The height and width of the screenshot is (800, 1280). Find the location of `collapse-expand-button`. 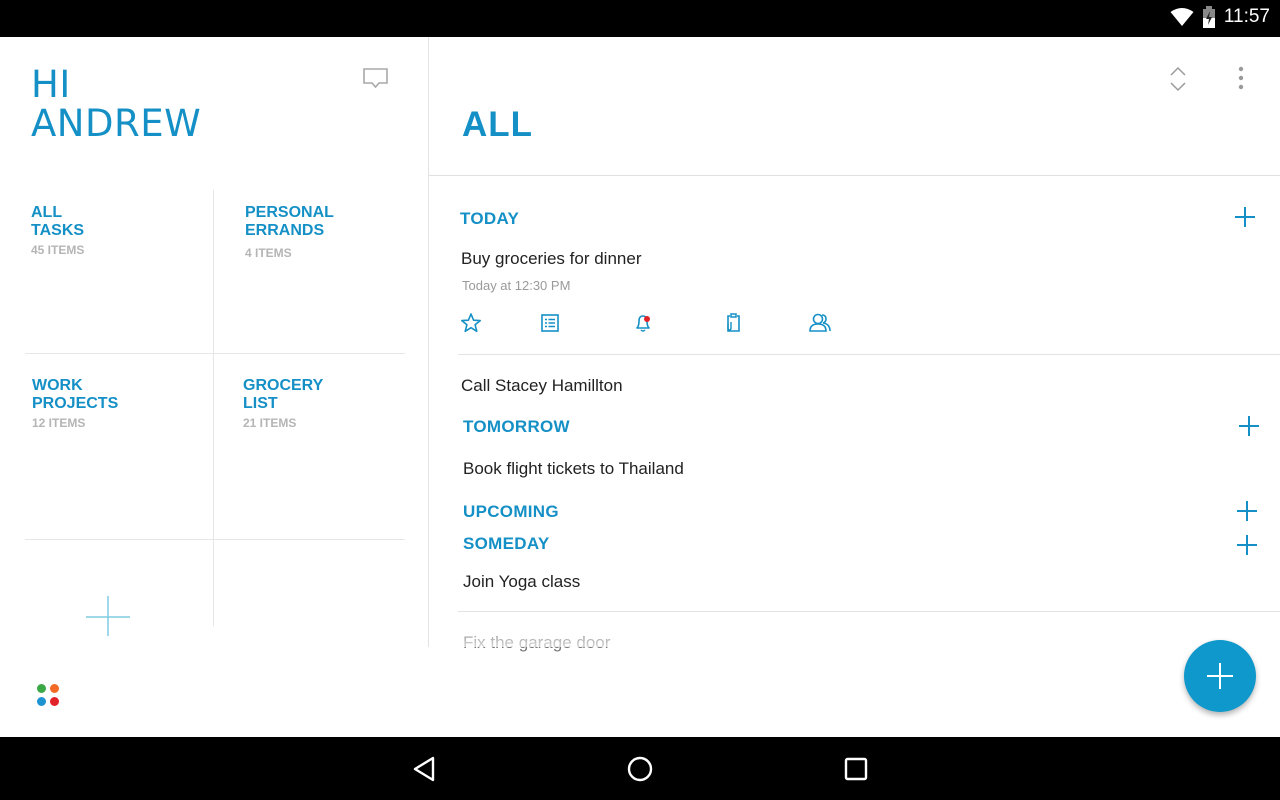

collapse-expand-button is located at coordinates (1178, 79).